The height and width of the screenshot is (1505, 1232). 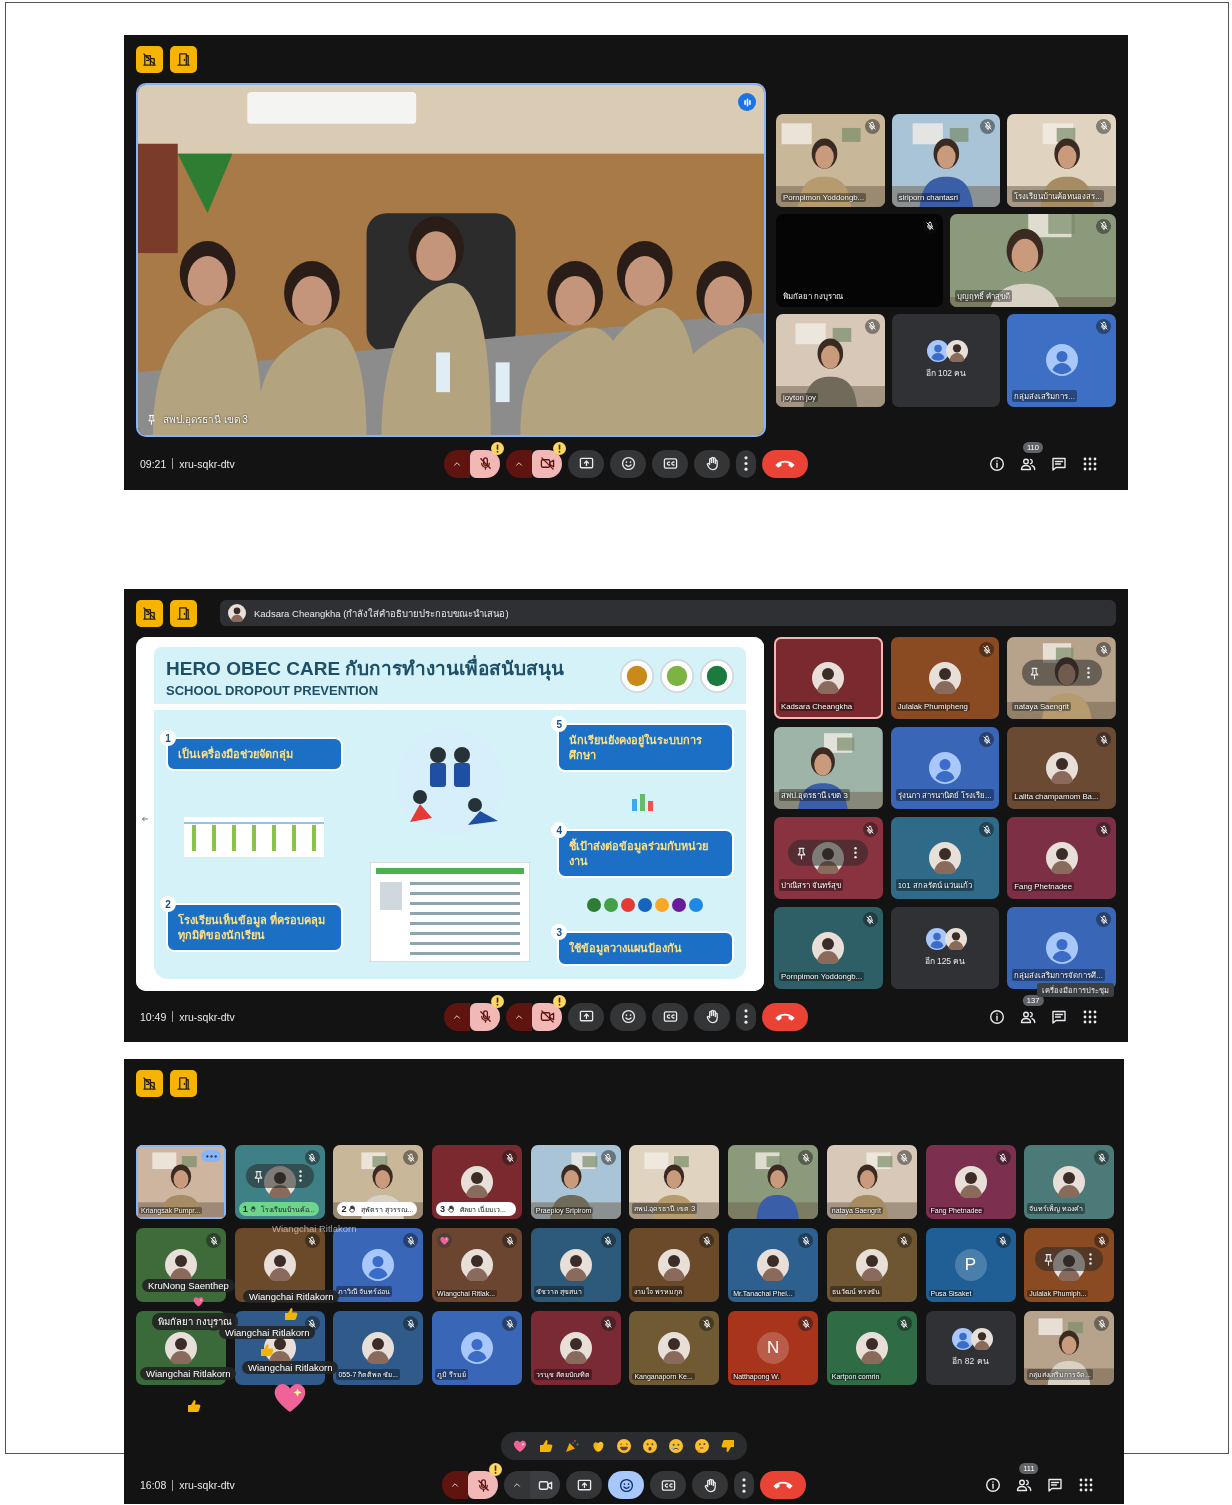 What do you see at coordinates (195, 1321) in the screenshot?
I see `reaction-name-label: พิมกัลยา กงบุราณ` at bounding box center [195, 1321].